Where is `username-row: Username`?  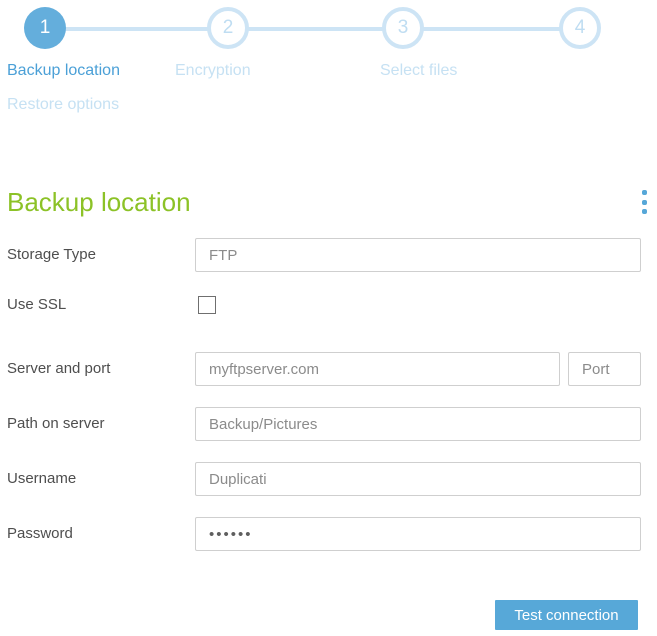 username-row: Username is located at coordinates (328, 479).